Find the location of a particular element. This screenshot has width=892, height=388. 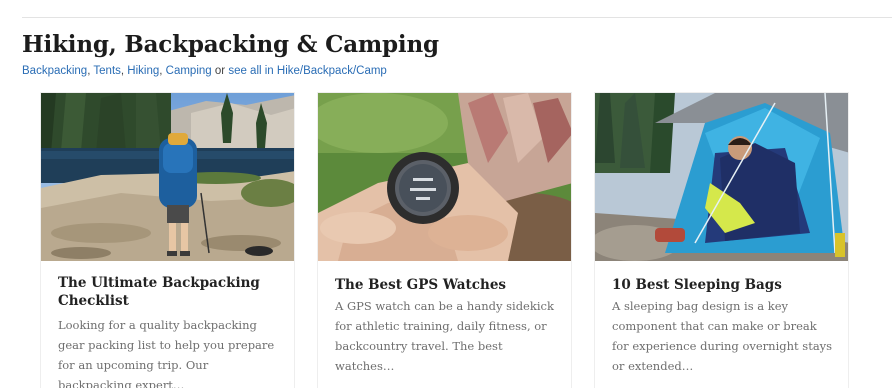

card-image-sleeping-bag is located at coordinates (721, 177).